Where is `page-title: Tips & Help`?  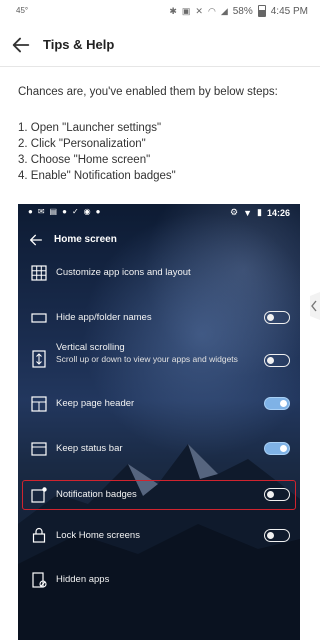
page-title: Tips & Help is located at coordinates (79, 44).